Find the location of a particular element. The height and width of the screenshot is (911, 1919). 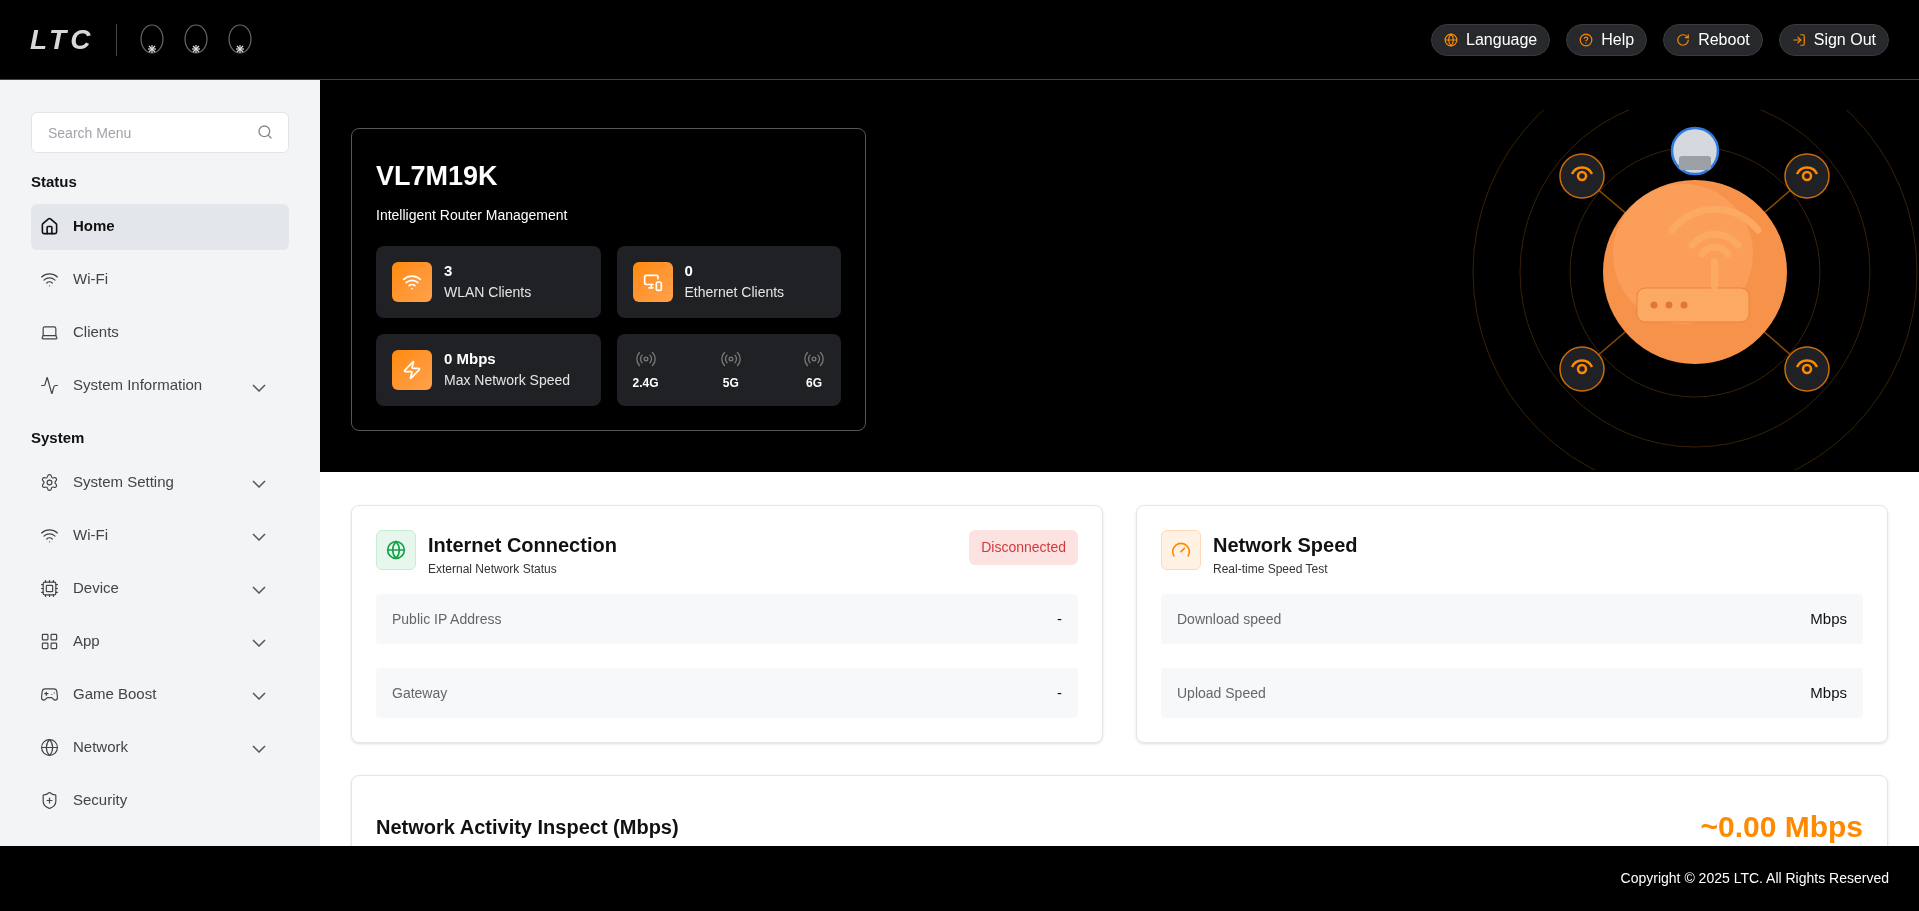

refresh-icon is located at coordinates (1683, 39).